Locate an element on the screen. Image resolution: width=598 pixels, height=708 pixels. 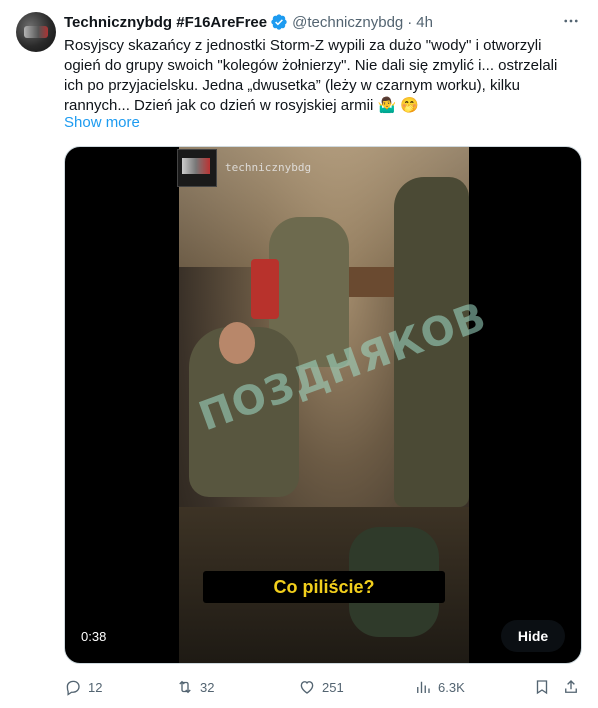
share-button is located at coordinates (571, 687).